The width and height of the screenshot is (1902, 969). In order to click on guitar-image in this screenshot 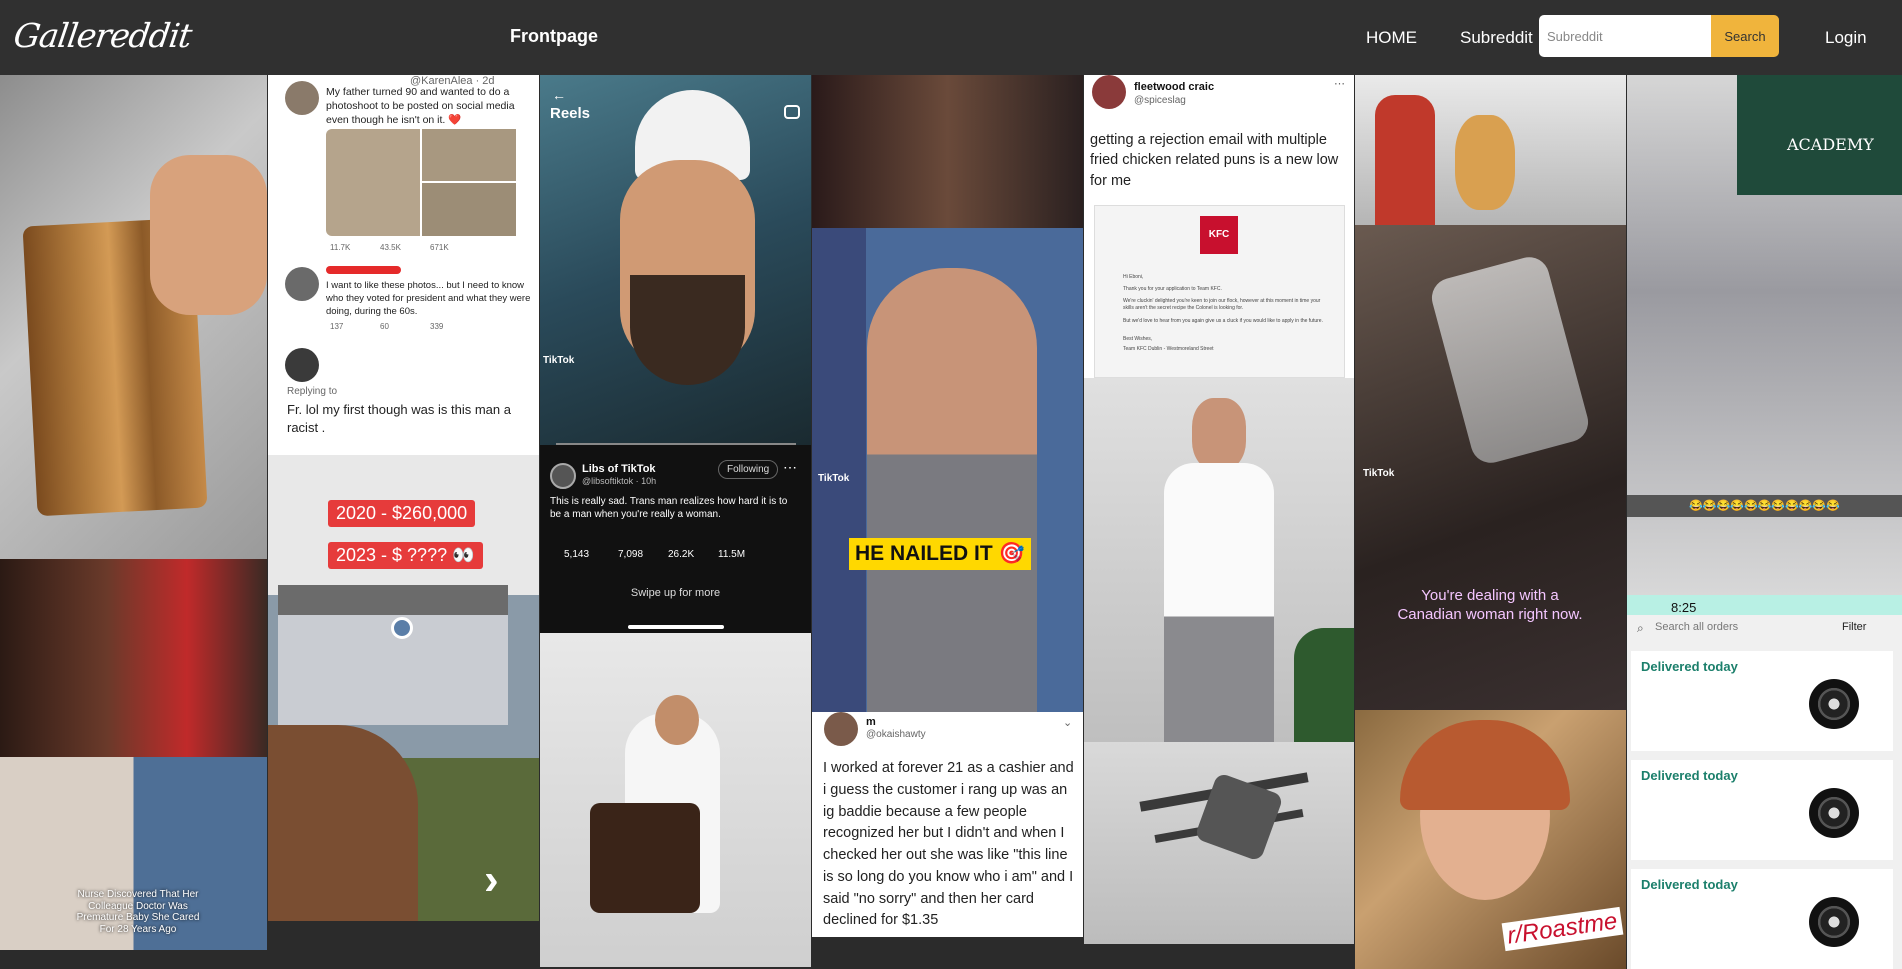, I will do `click(1485, 162)`.